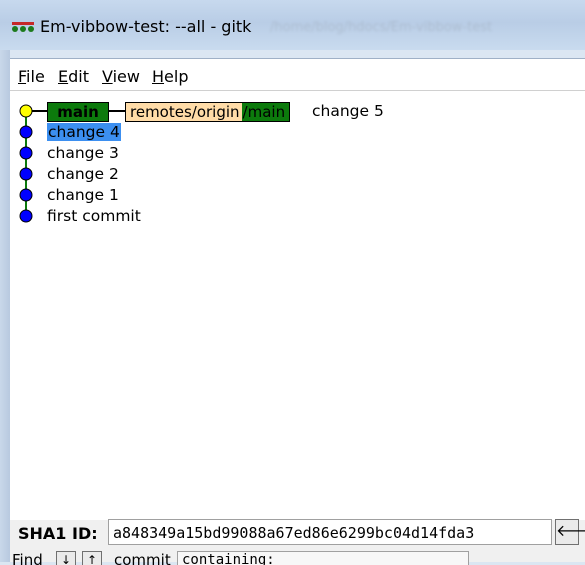  Describe the element at coordinates (170, 76) in the screenshot. I see `menu-help: Help` at that location.